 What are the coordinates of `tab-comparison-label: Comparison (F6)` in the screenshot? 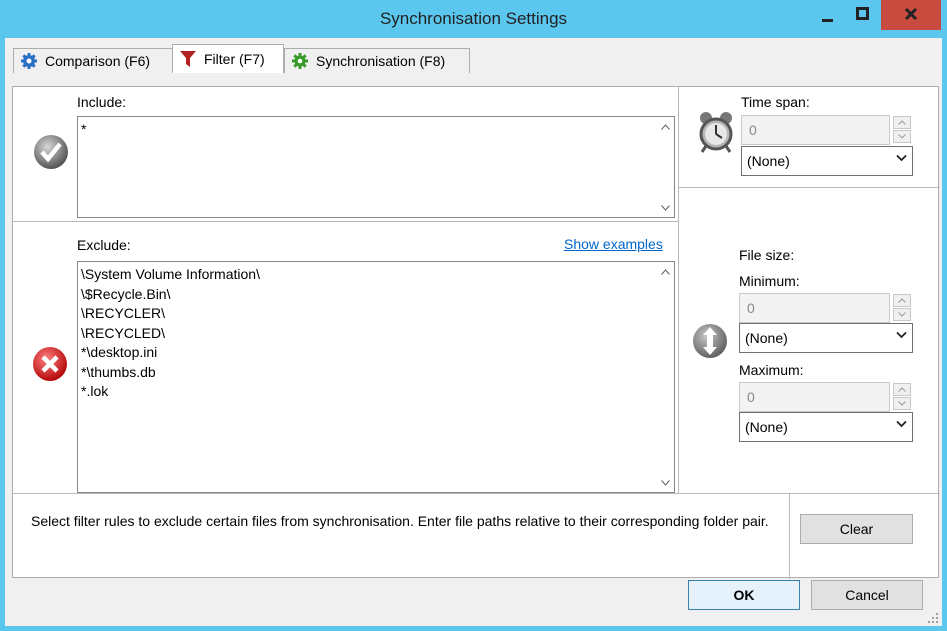 It's located at (98, 61).